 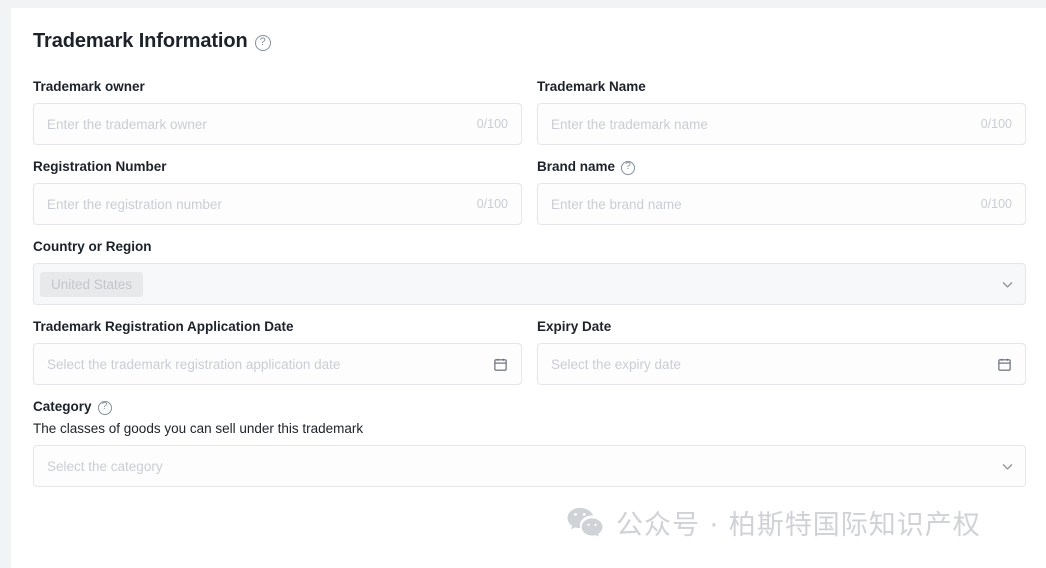 I want to click on registration-number-input: Enter the registration number 0/100, so click(x=277, y=204).